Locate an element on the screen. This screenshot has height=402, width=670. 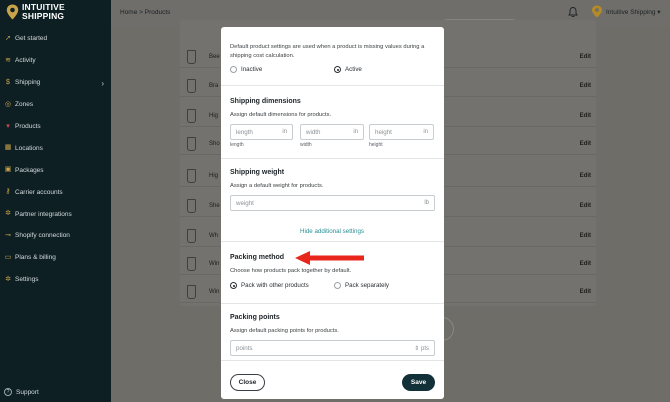
dimensions-title: Shipping dimensions is located at coordinates (265, 101).